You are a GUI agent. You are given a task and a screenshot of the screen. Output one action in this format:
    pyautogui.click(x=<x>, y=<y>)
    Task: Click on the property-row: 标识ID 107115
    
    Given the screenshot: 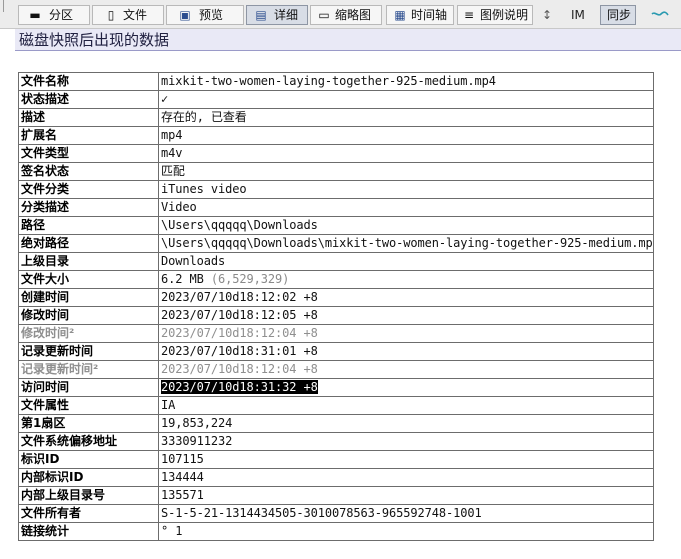 What is the action you would take?
    pyautogui.click(x=336, y=459)
    